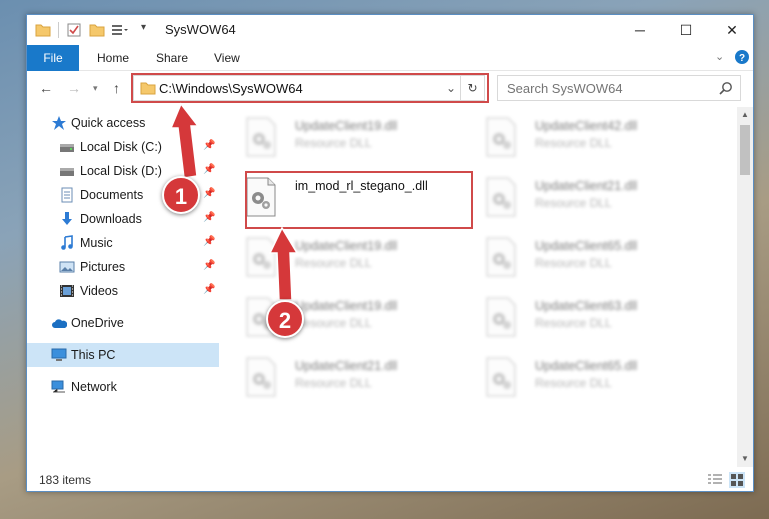 The height and width of the screenshot is (519, 769). I want to click on arrow-up-2-icon, so click(283, 263).